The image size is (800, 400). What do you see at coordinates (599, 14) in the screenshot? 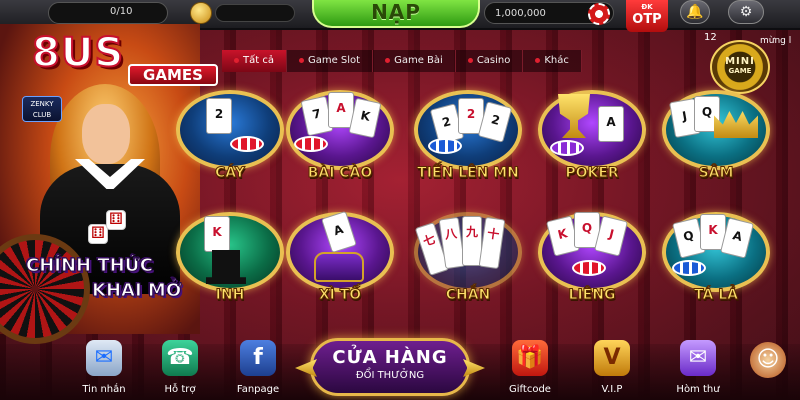
I see `chip-icon` at bounding box center [599, 14].